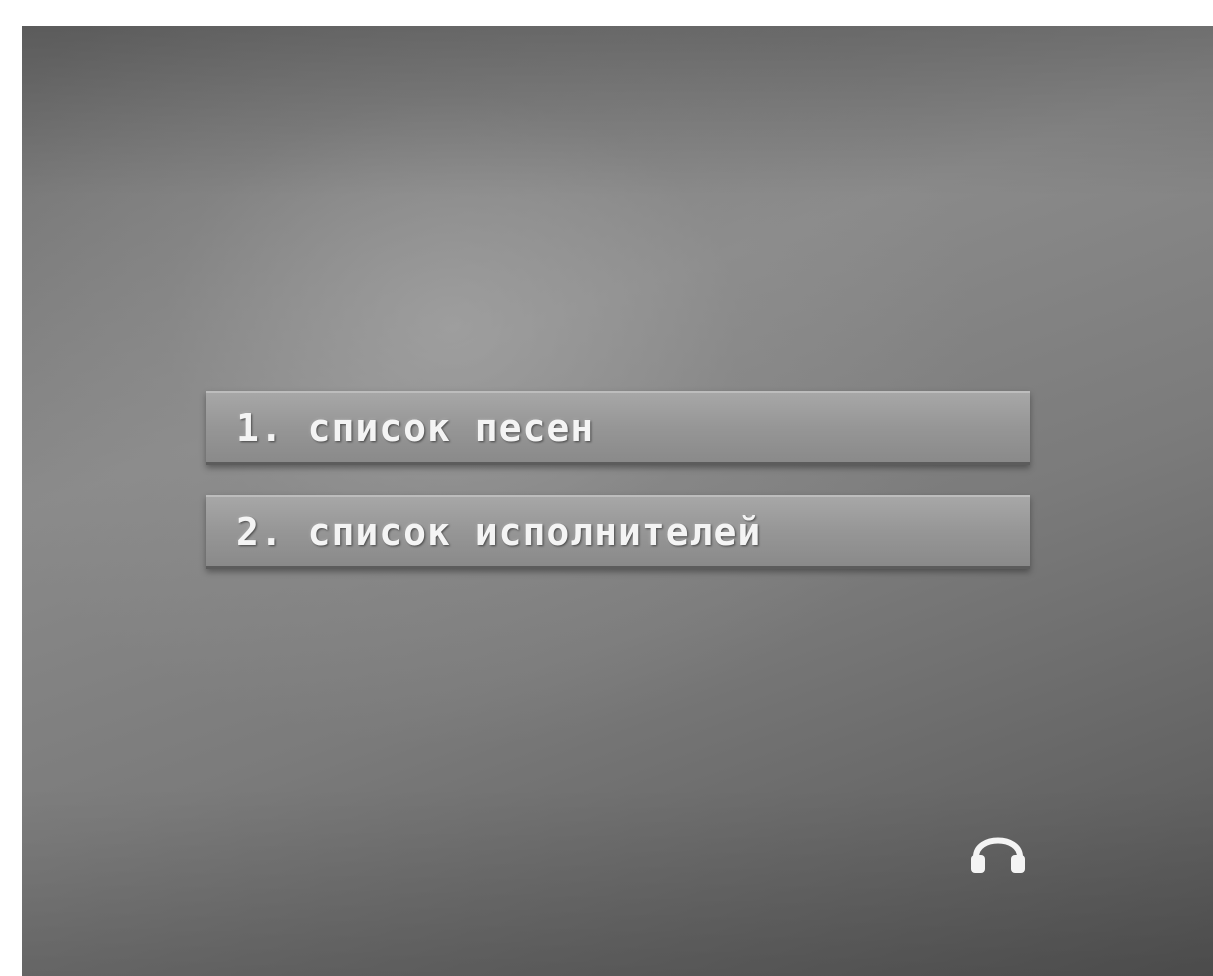  I want to click on main-menu: 1. список песен 2. список исполнителей, so click(618, 495).